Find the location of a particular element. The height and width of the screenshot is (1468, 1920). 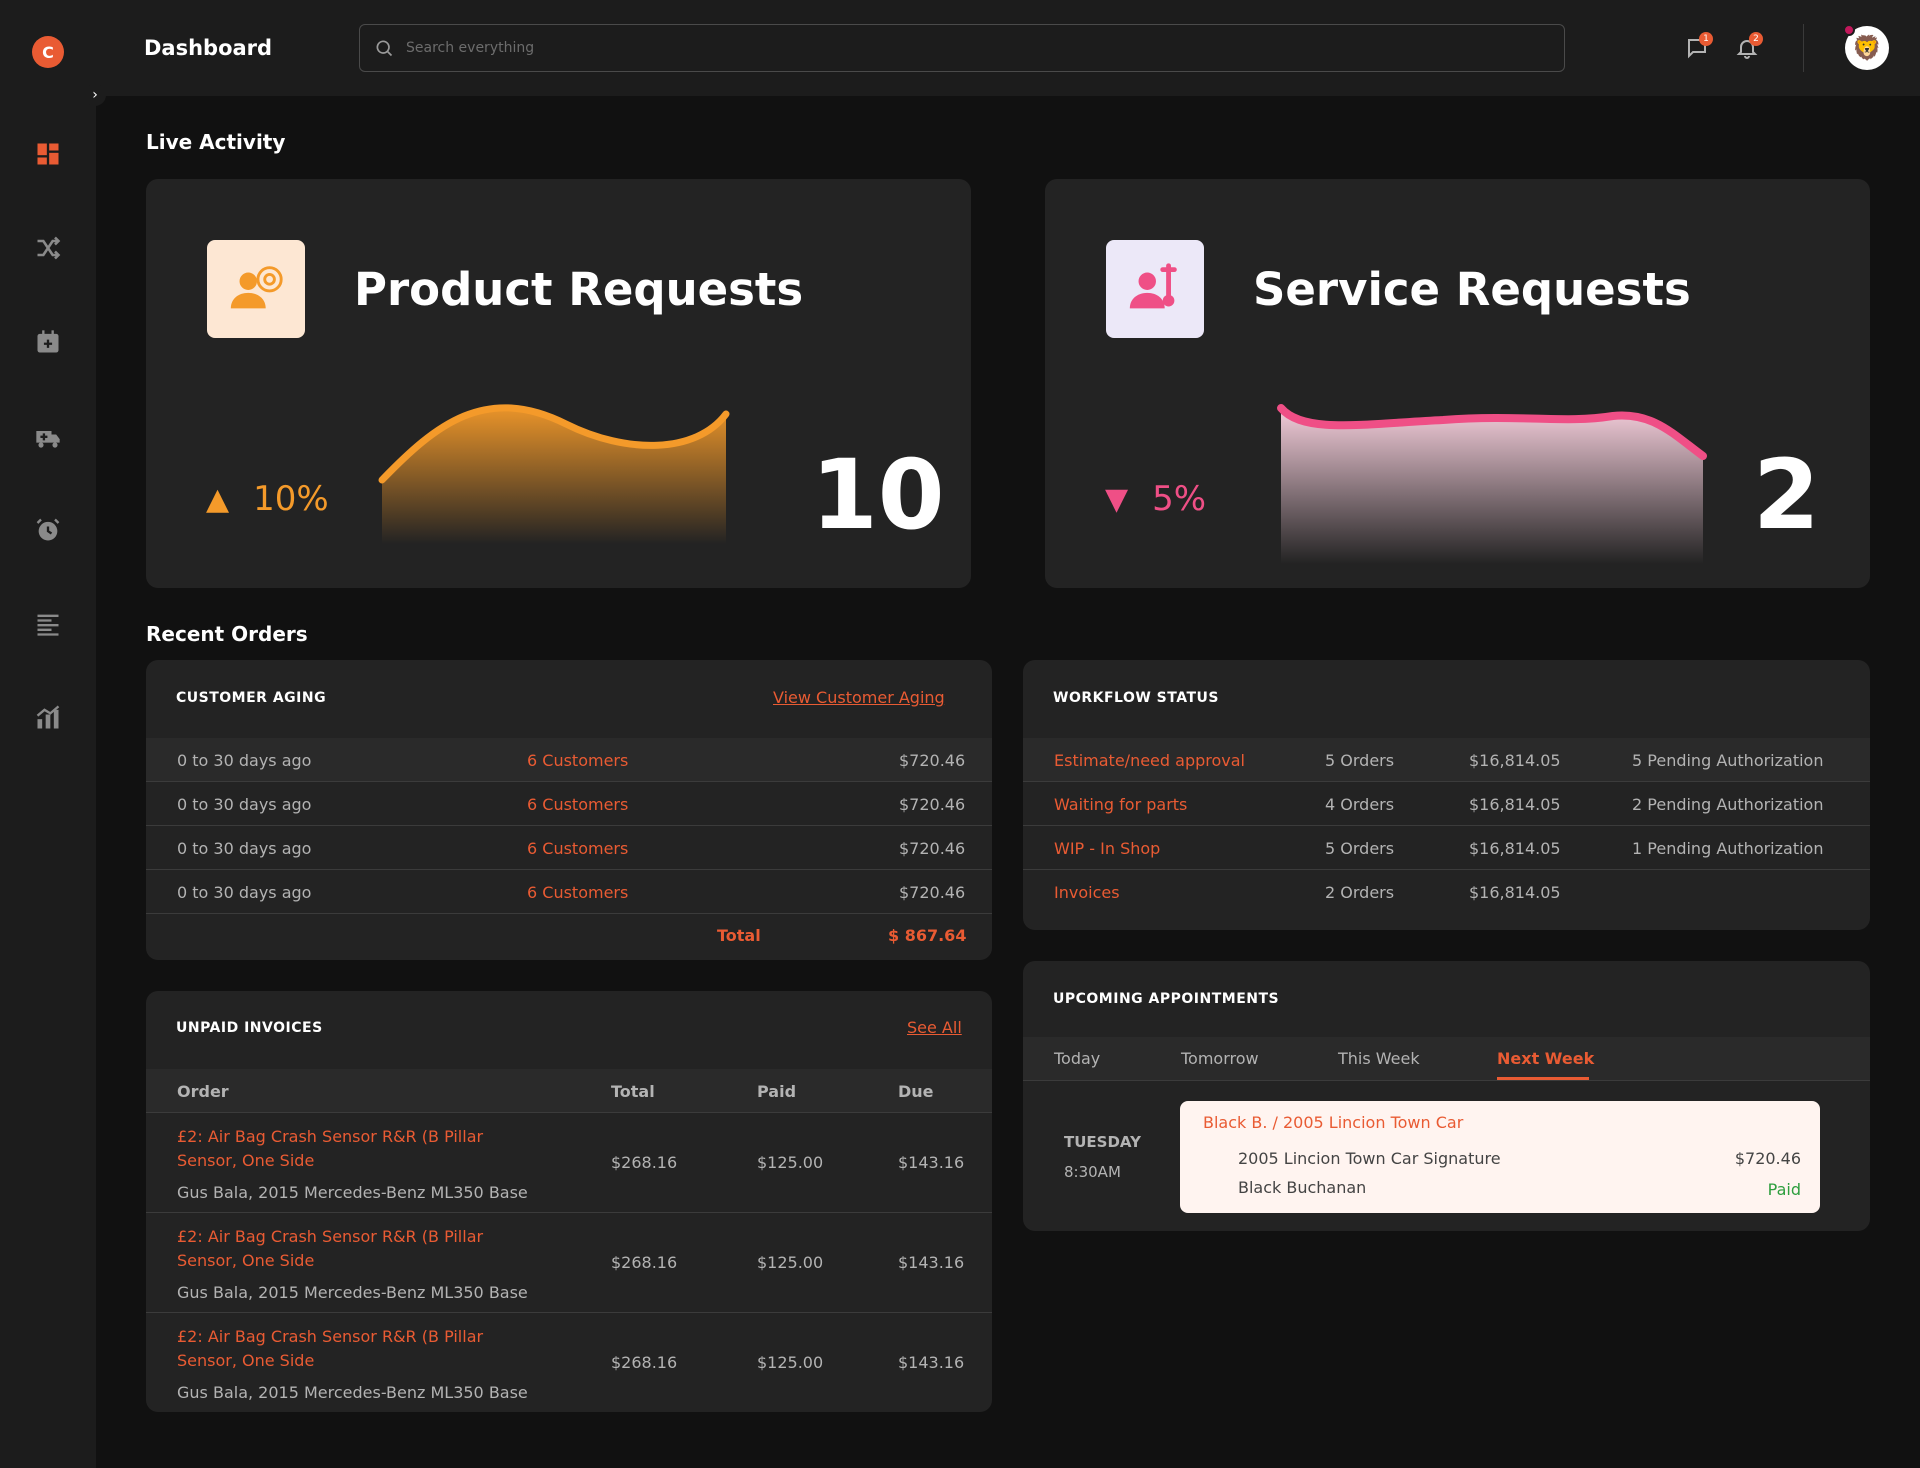

service-requests-sparkline is located at coordinates (1492, 484).